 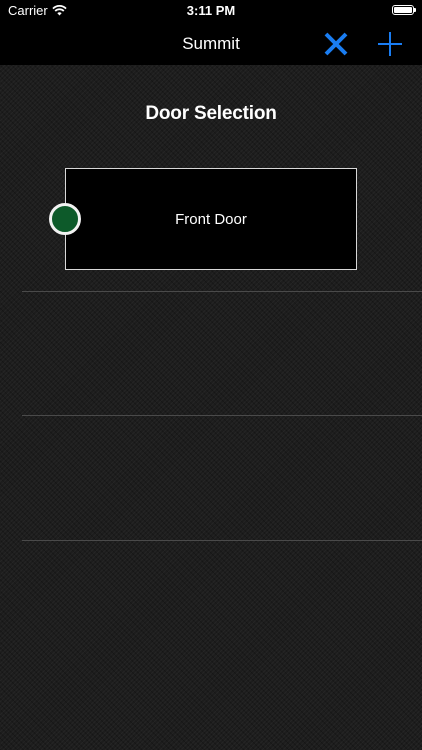 What do you see at coordinates (211, 113) in the screenshot?
I see `section-title: Door Selection` at bounding box center [211, 113].